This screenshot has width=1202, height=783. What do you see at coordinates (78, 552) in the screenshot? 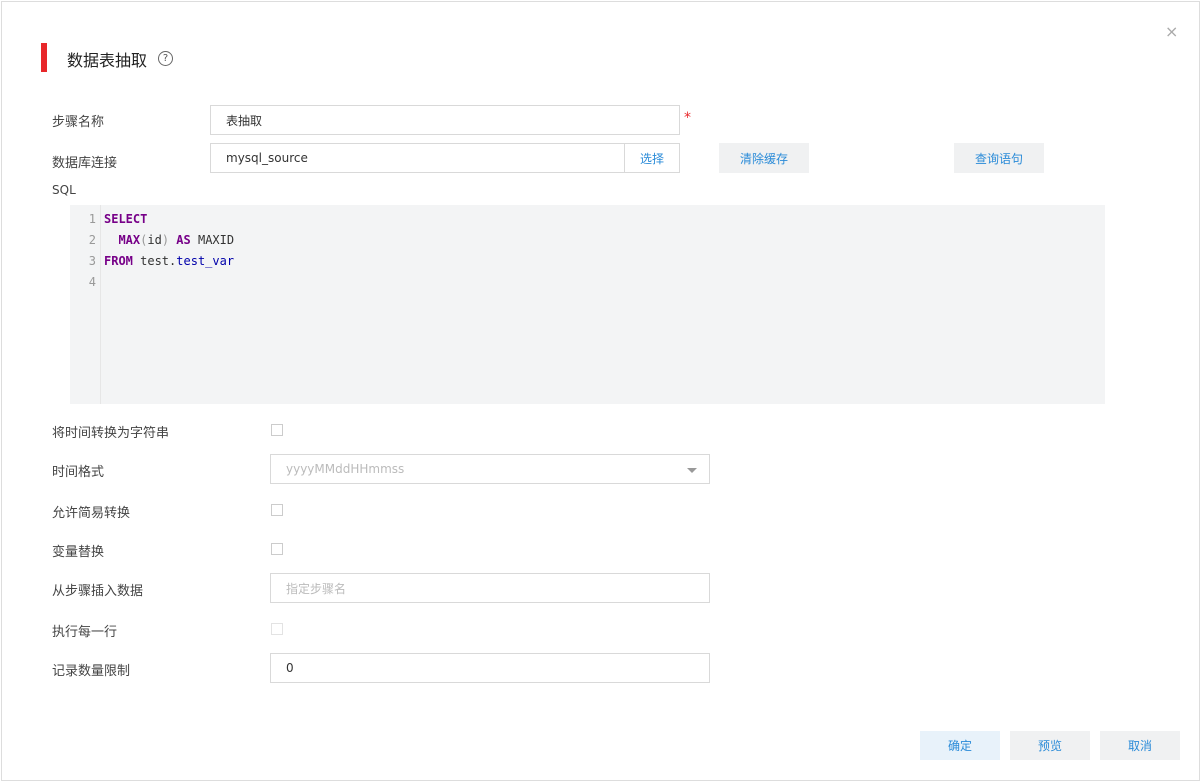
I see `variable-replace-label: 变量替换` at bounding box center [78, 552].